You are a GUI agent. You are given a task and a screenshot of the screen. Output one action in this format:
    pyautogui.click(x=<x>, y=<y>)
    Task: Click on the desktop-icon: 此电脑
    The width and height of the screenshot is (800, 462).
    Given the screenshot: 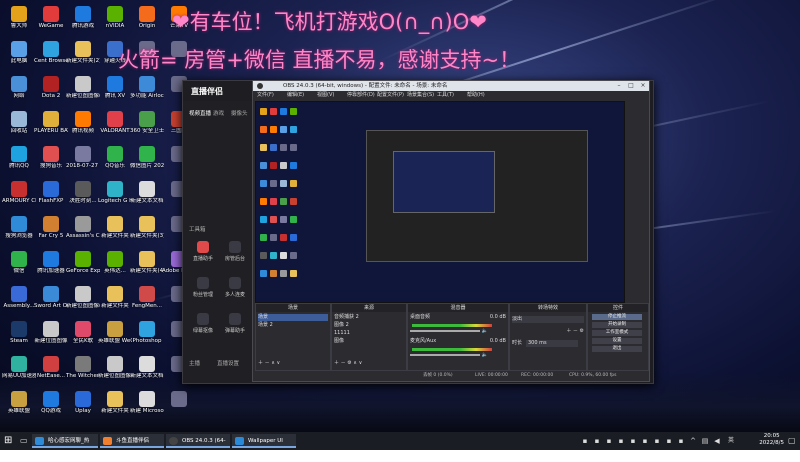 What is the action you would take?
    pyautogui.click(x=19, y=57)
    